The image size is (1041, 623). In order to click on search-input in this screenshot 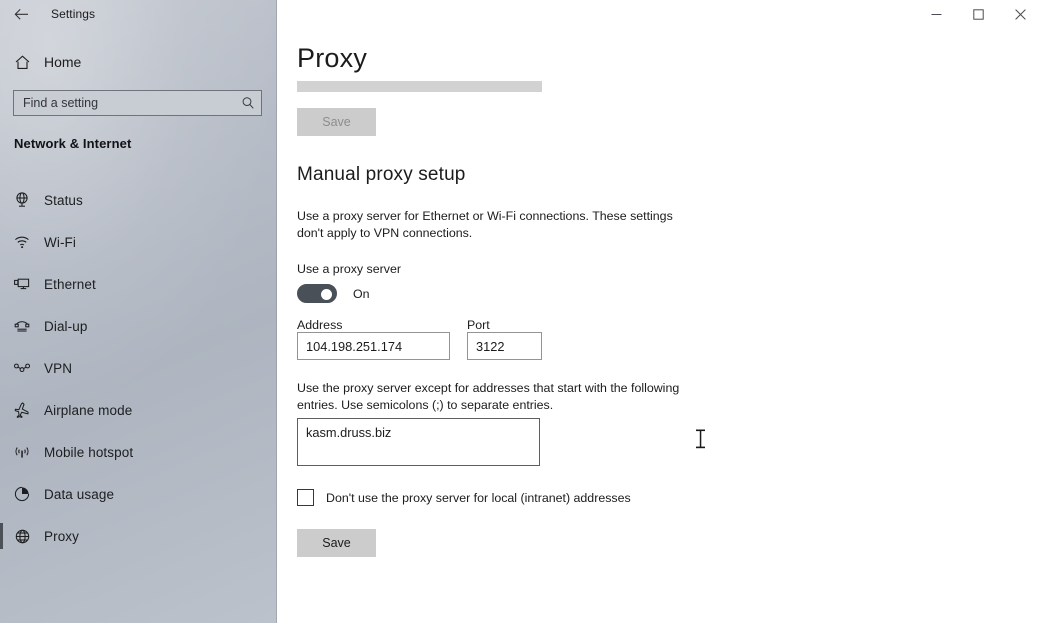, I will do `click(132, 103)`.